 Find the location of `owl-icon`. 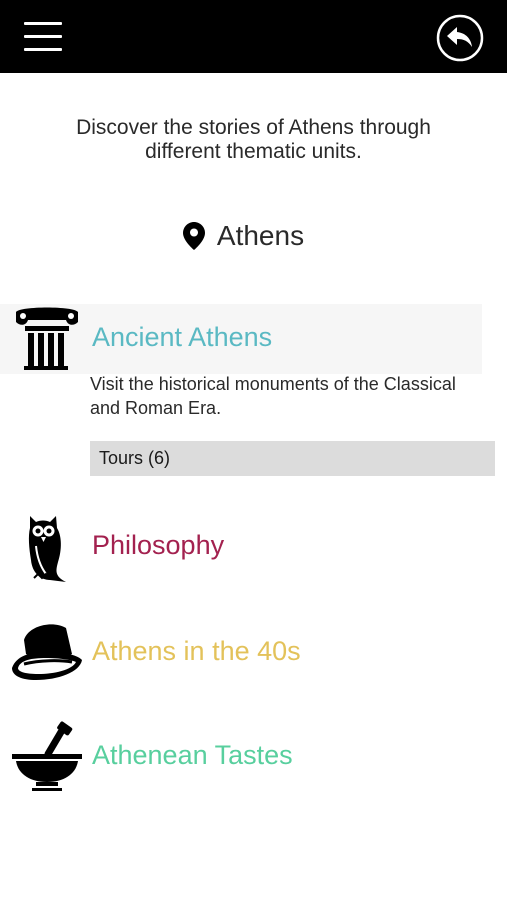

owl-icon is located at coordinates (47, 549).